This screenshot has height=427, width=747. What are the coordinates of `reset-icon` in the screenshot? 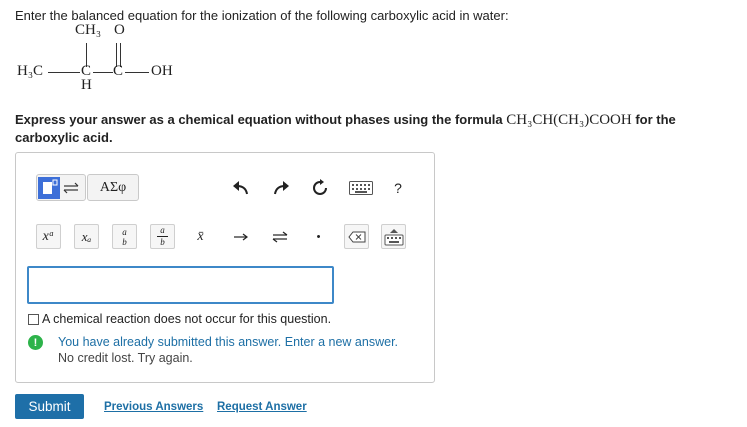 It's located at (320, 188).